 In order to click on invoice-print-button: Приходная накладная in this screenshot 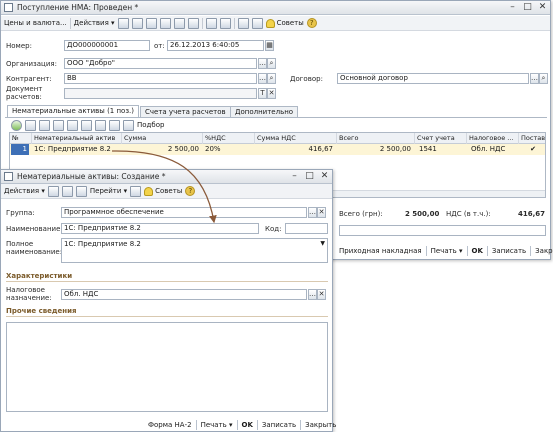, I will do `click(380, 251)`.